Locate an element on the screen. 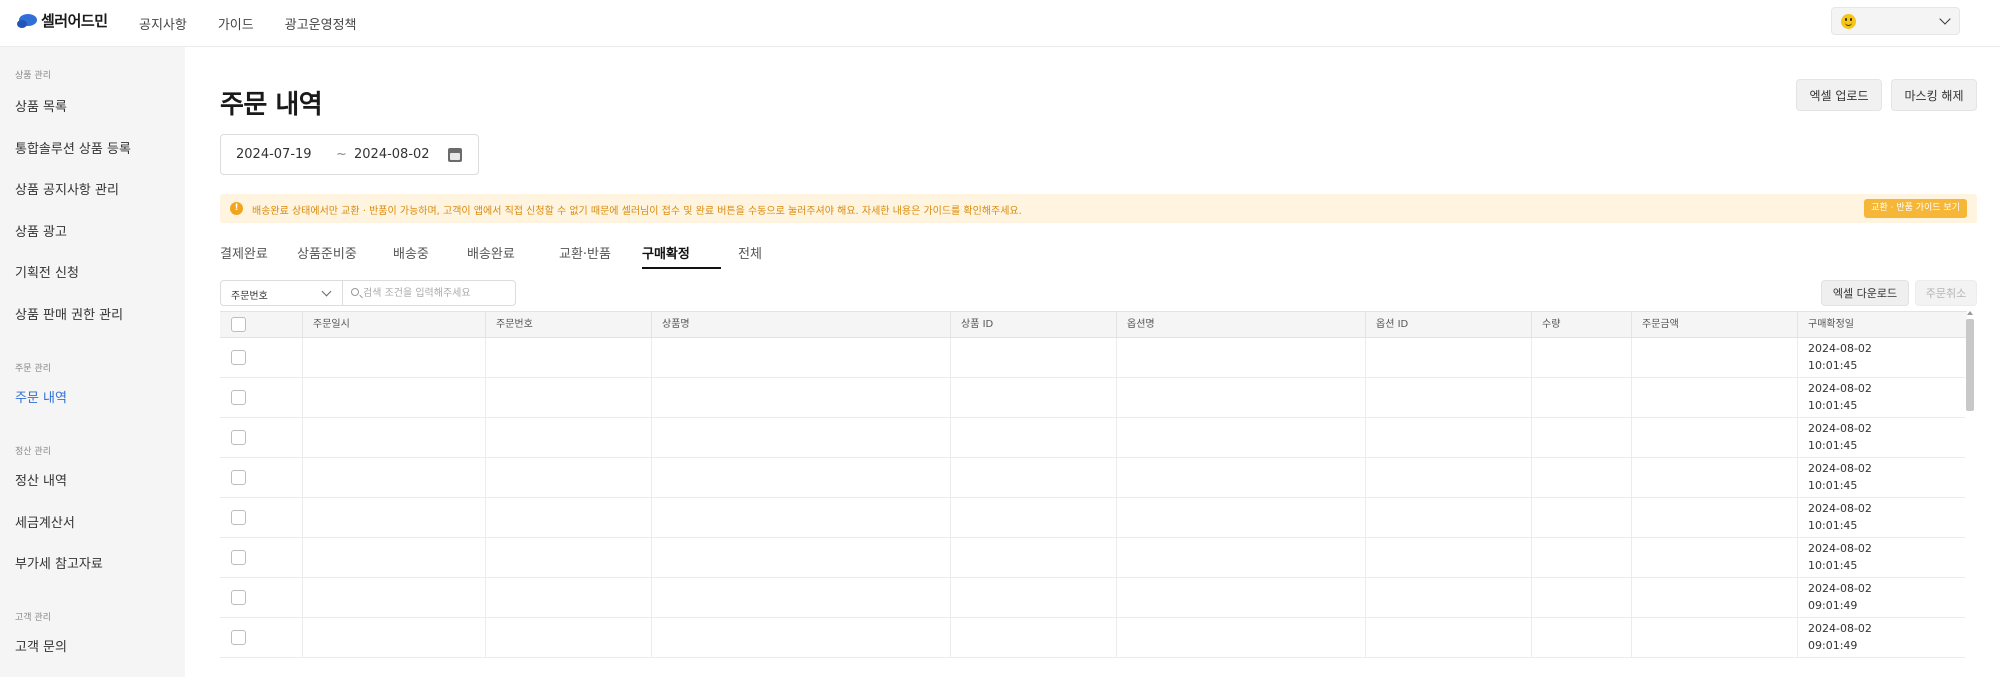  tab-shipping: 배송중 is located at coordinates (411, 256).